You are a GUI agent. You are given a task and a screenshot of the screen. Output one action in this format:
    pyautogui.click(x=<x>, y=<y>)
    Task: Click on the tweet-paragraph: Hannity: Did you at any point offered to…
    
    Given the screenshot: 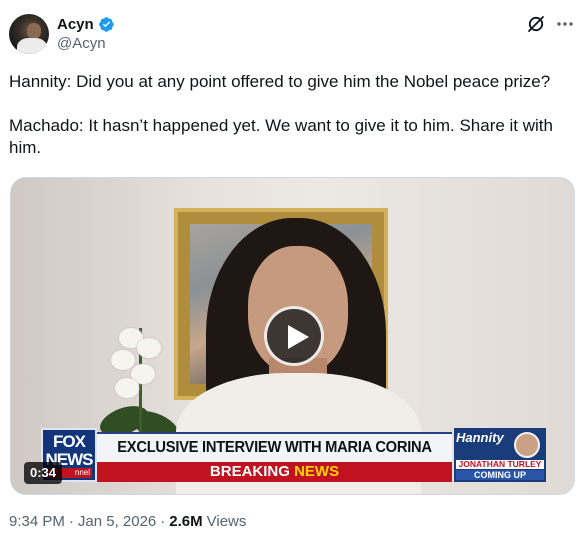 What is the action you would take?
    pyautogui.click(x=280, y=81)
    